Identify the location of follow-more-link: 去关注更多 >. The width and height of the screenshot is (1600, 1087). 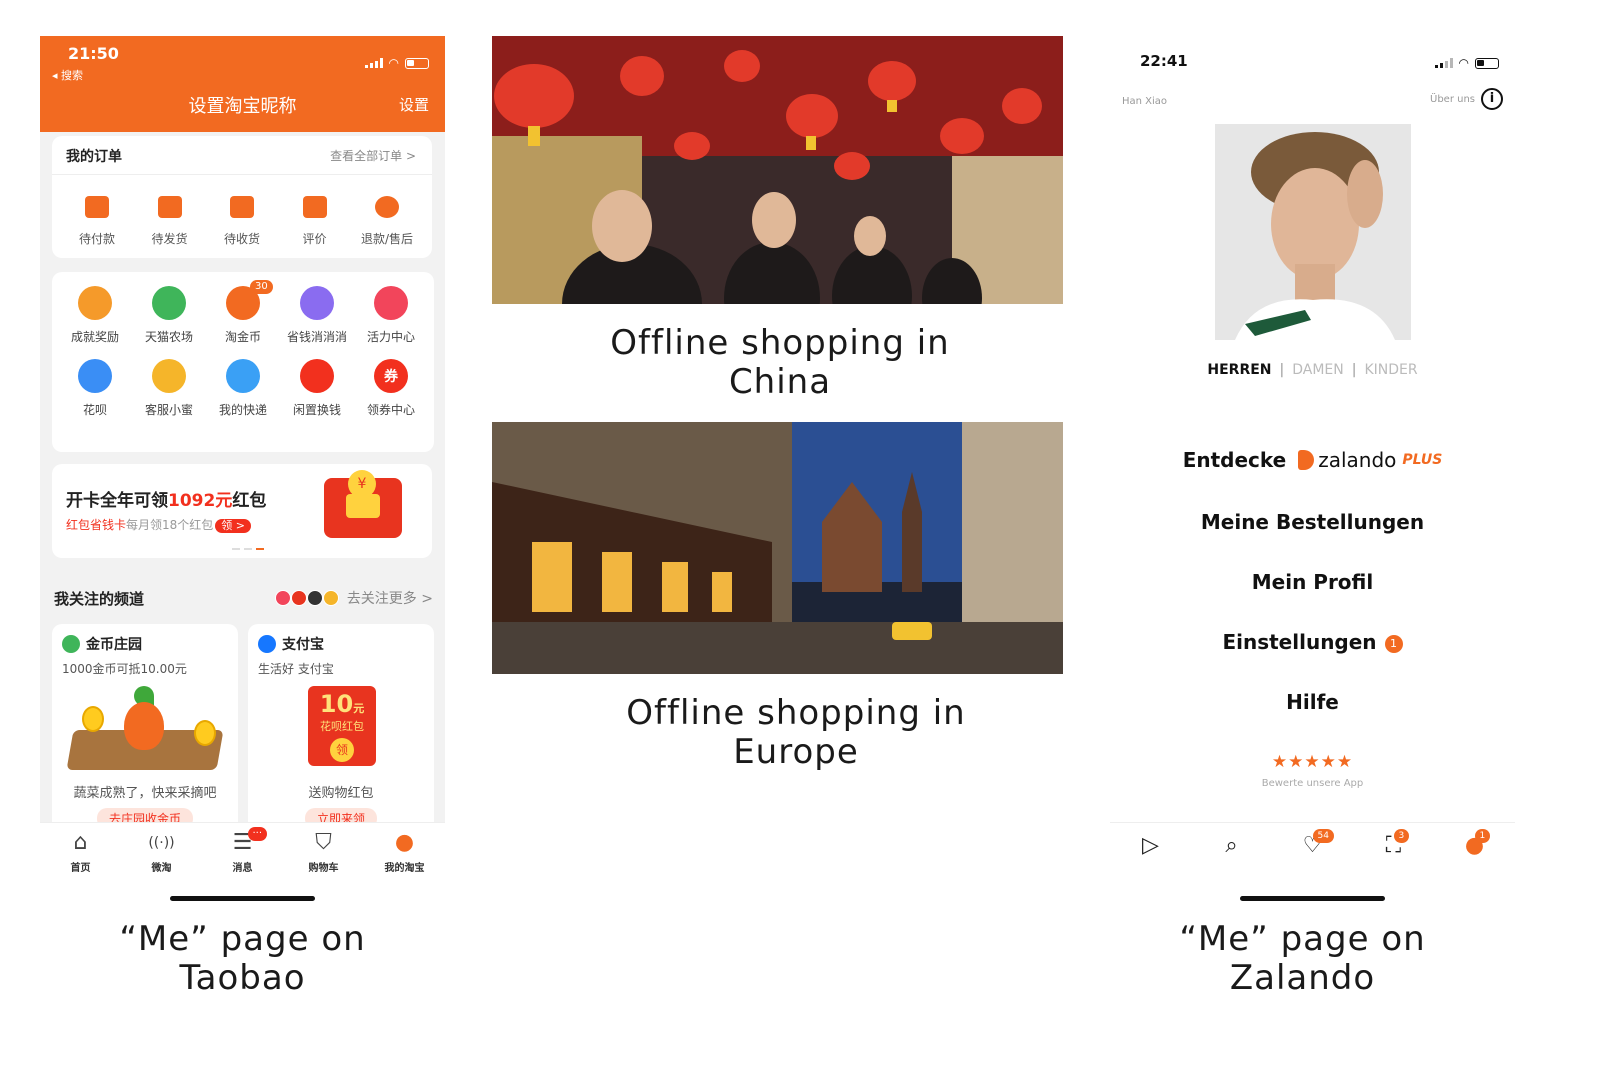
(353, 598).